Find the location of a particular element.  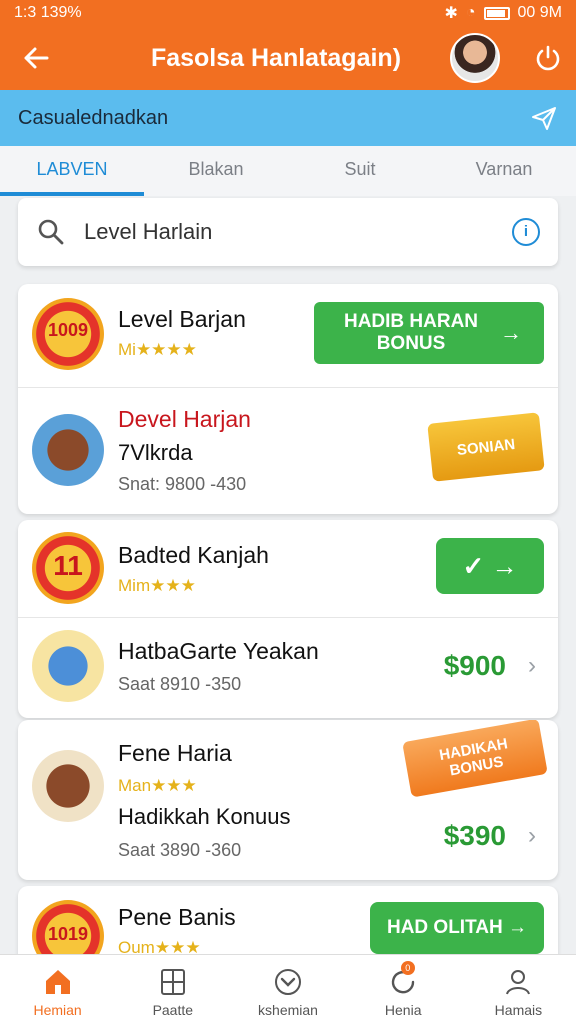

ribbon-label: HADIKAH BONUS is located at coordinates (473, 757).